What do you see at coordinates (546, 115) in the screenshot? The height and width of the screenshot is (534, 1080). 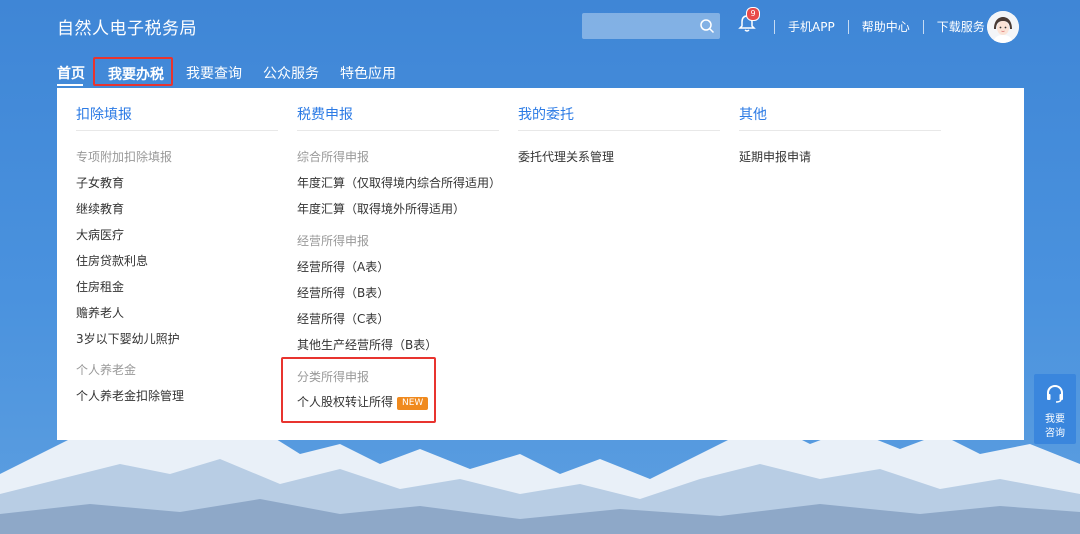 I see `column-title: 我的委托` at bounding box center [546, 115].